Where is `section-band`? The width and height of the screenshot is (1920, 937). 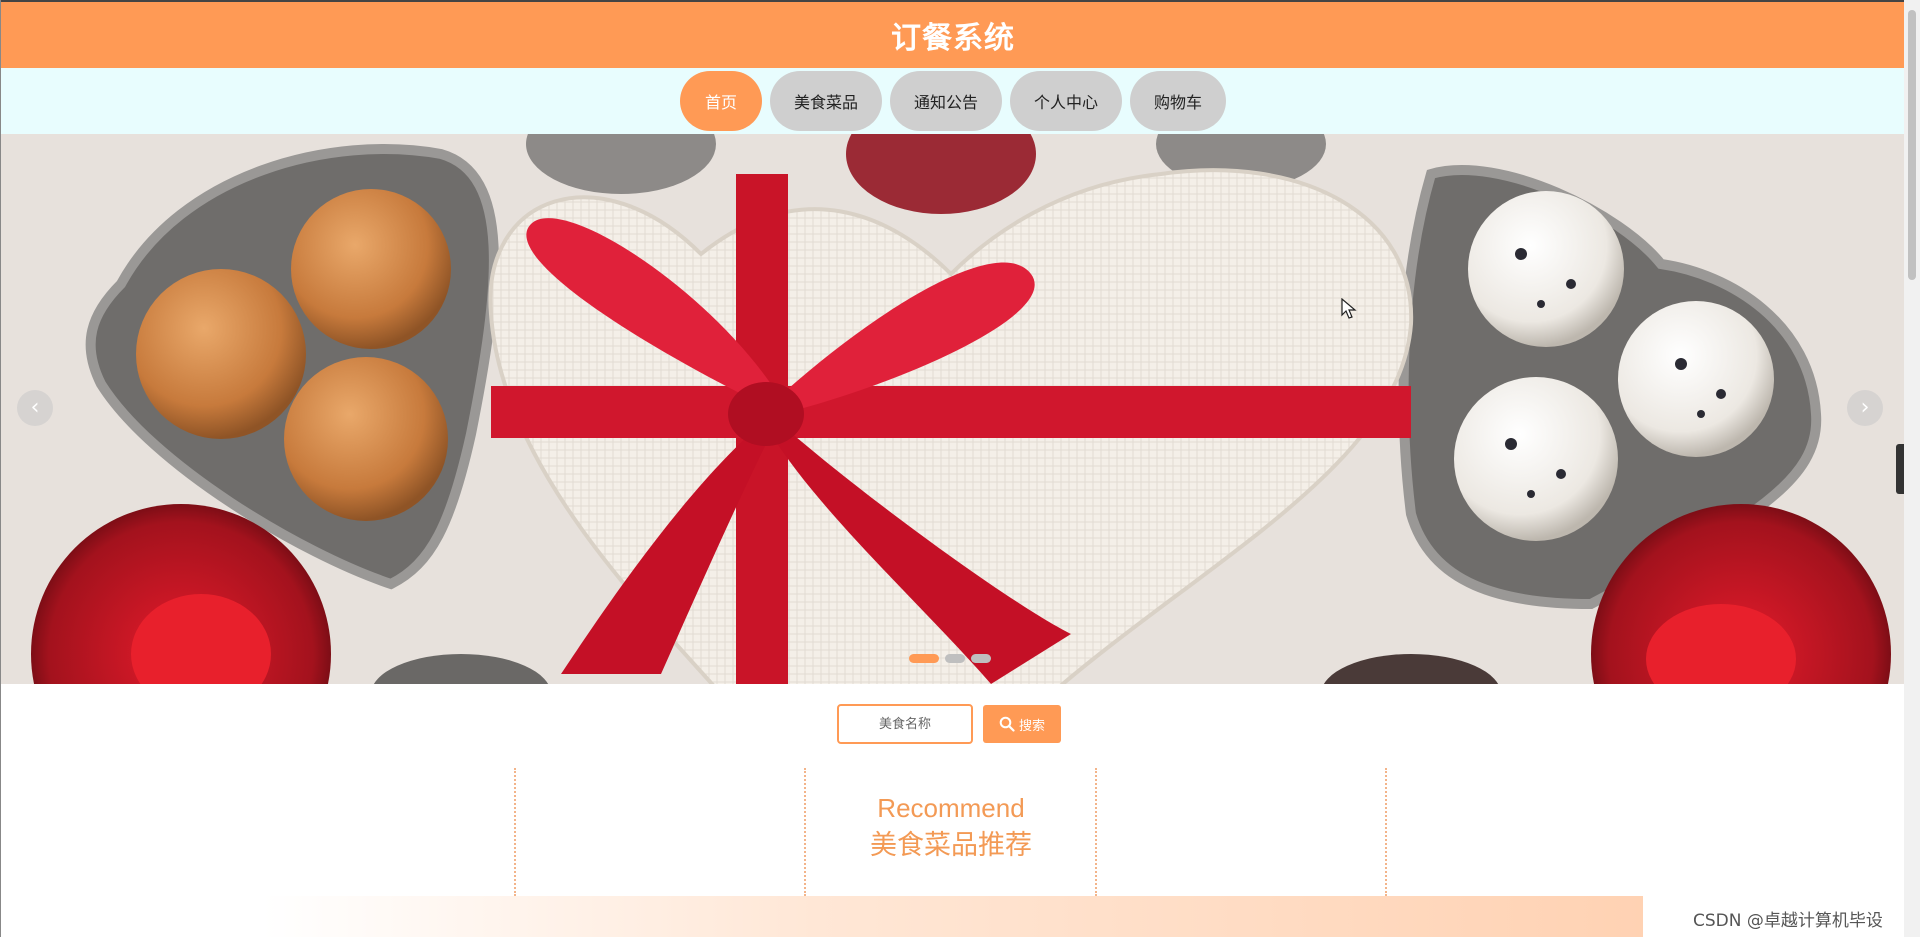 section-band is located at coordinates (953, 916).